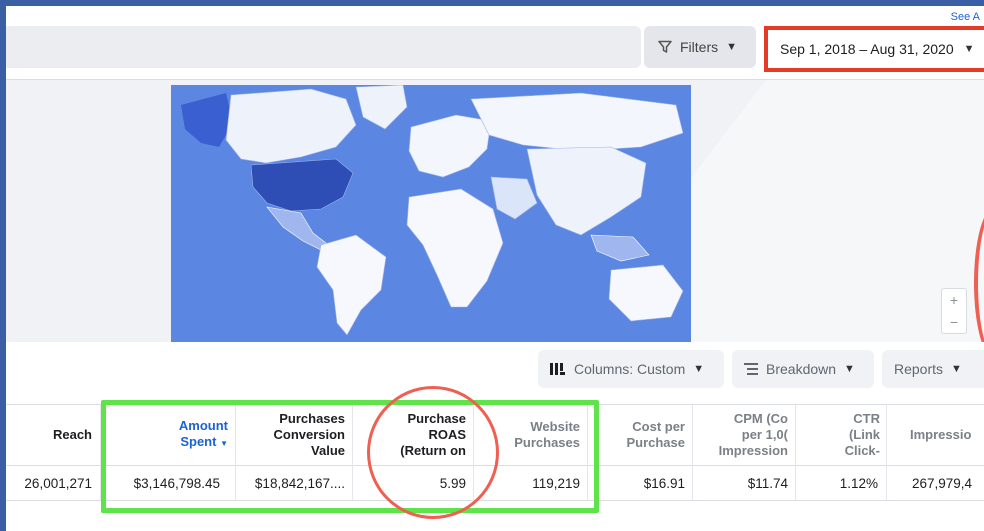 The height and width of the screenshot is (531, 984). What do you see at coordinates (556, 483) in the screenshot?
I see `cell-website-purchases: 119,219` at bounding box center [556, 483].